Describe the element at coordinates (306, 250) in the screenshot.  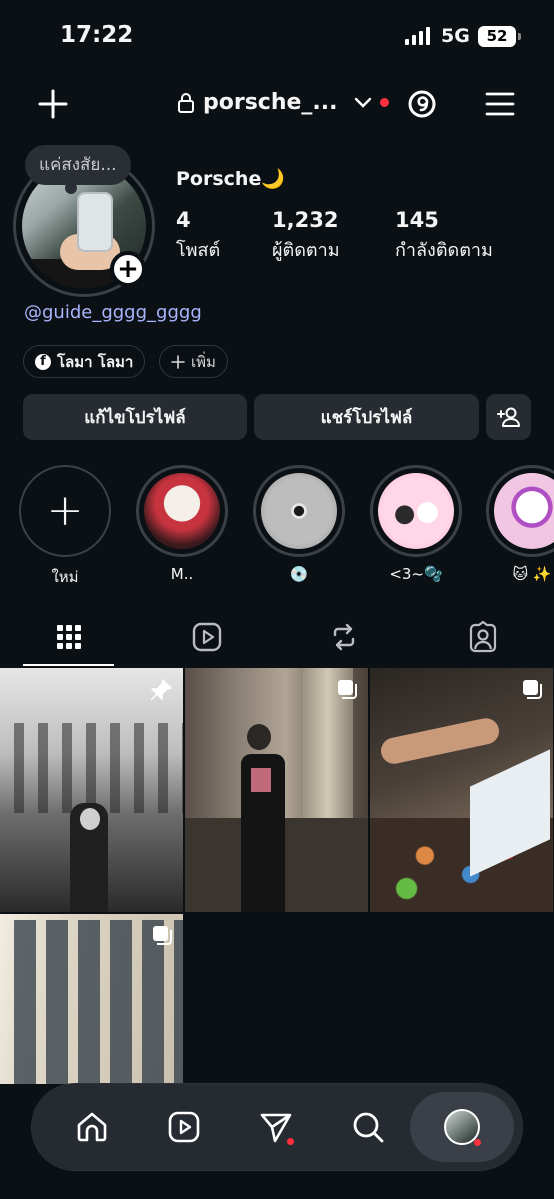
I see `followers-label: ผู้ติดตาม` at that location.